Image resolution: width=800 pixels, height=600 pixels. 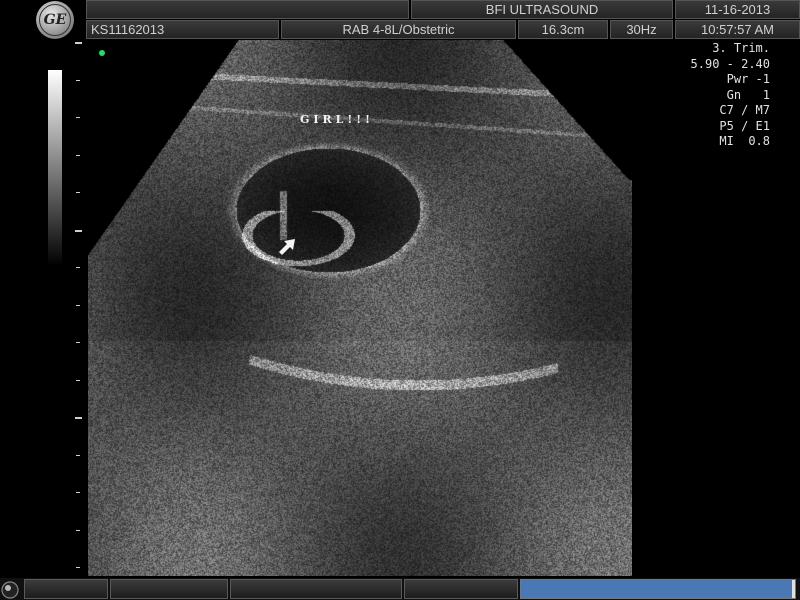 I want to click on progress-fill, so click(x=657, y=589).